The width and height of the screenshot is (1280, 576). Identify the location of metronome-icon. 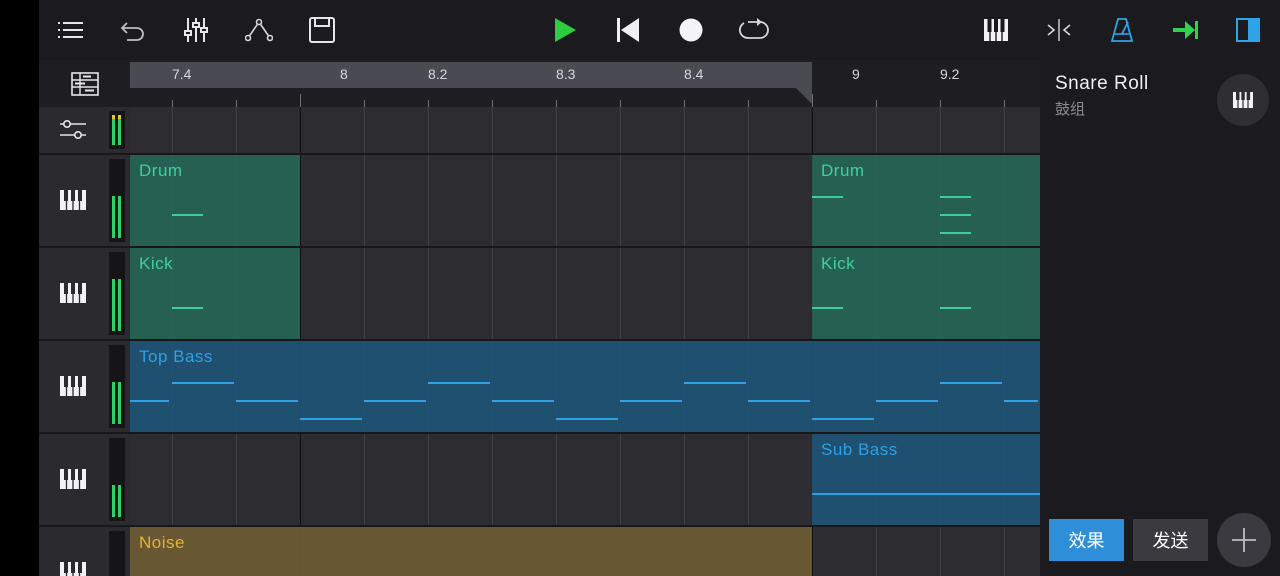
(1122, 30).